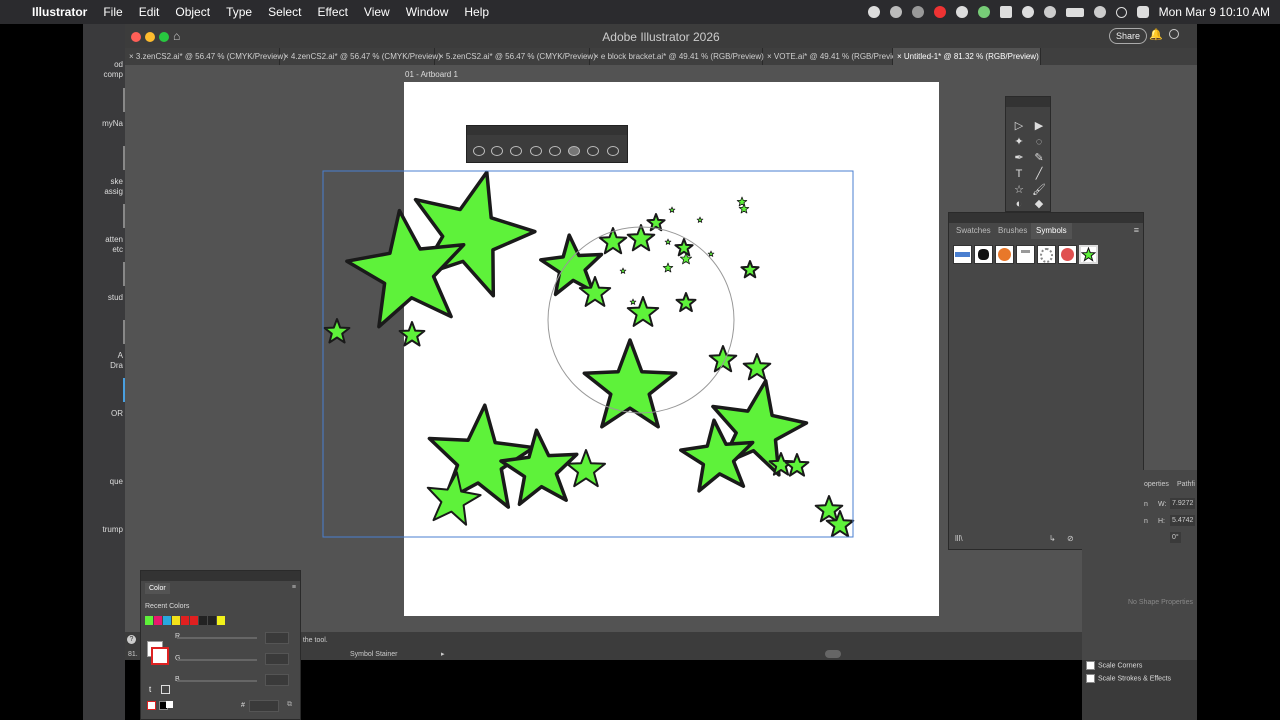 The image size is (1280, 720). I want to click on scale-strokes-label: Scale Strokes & Effects, so click(1135, 679).